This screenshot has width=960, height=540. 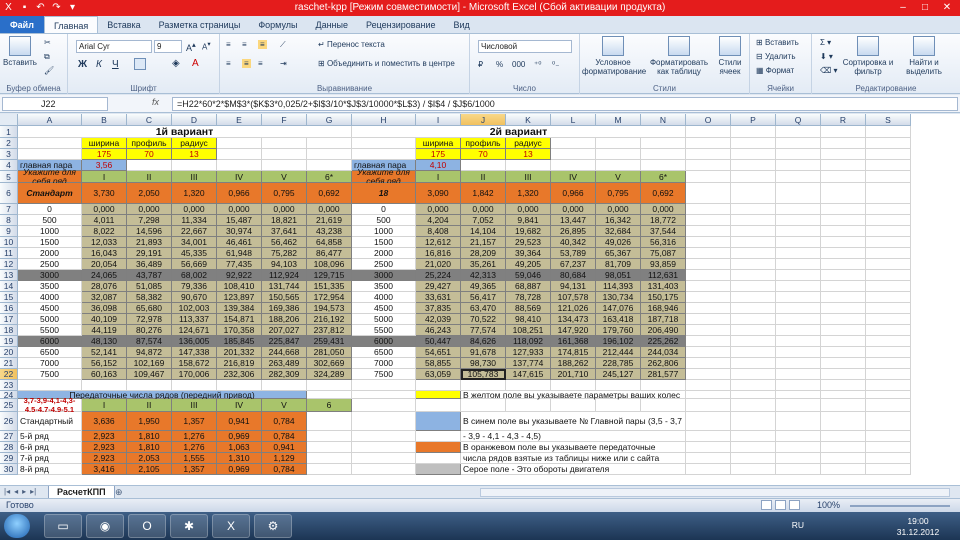 What do you see at coordinates (149, 447) in the screenshot?
I see `ratio-value-cell: 1,810` at bounding box center [149, 447].